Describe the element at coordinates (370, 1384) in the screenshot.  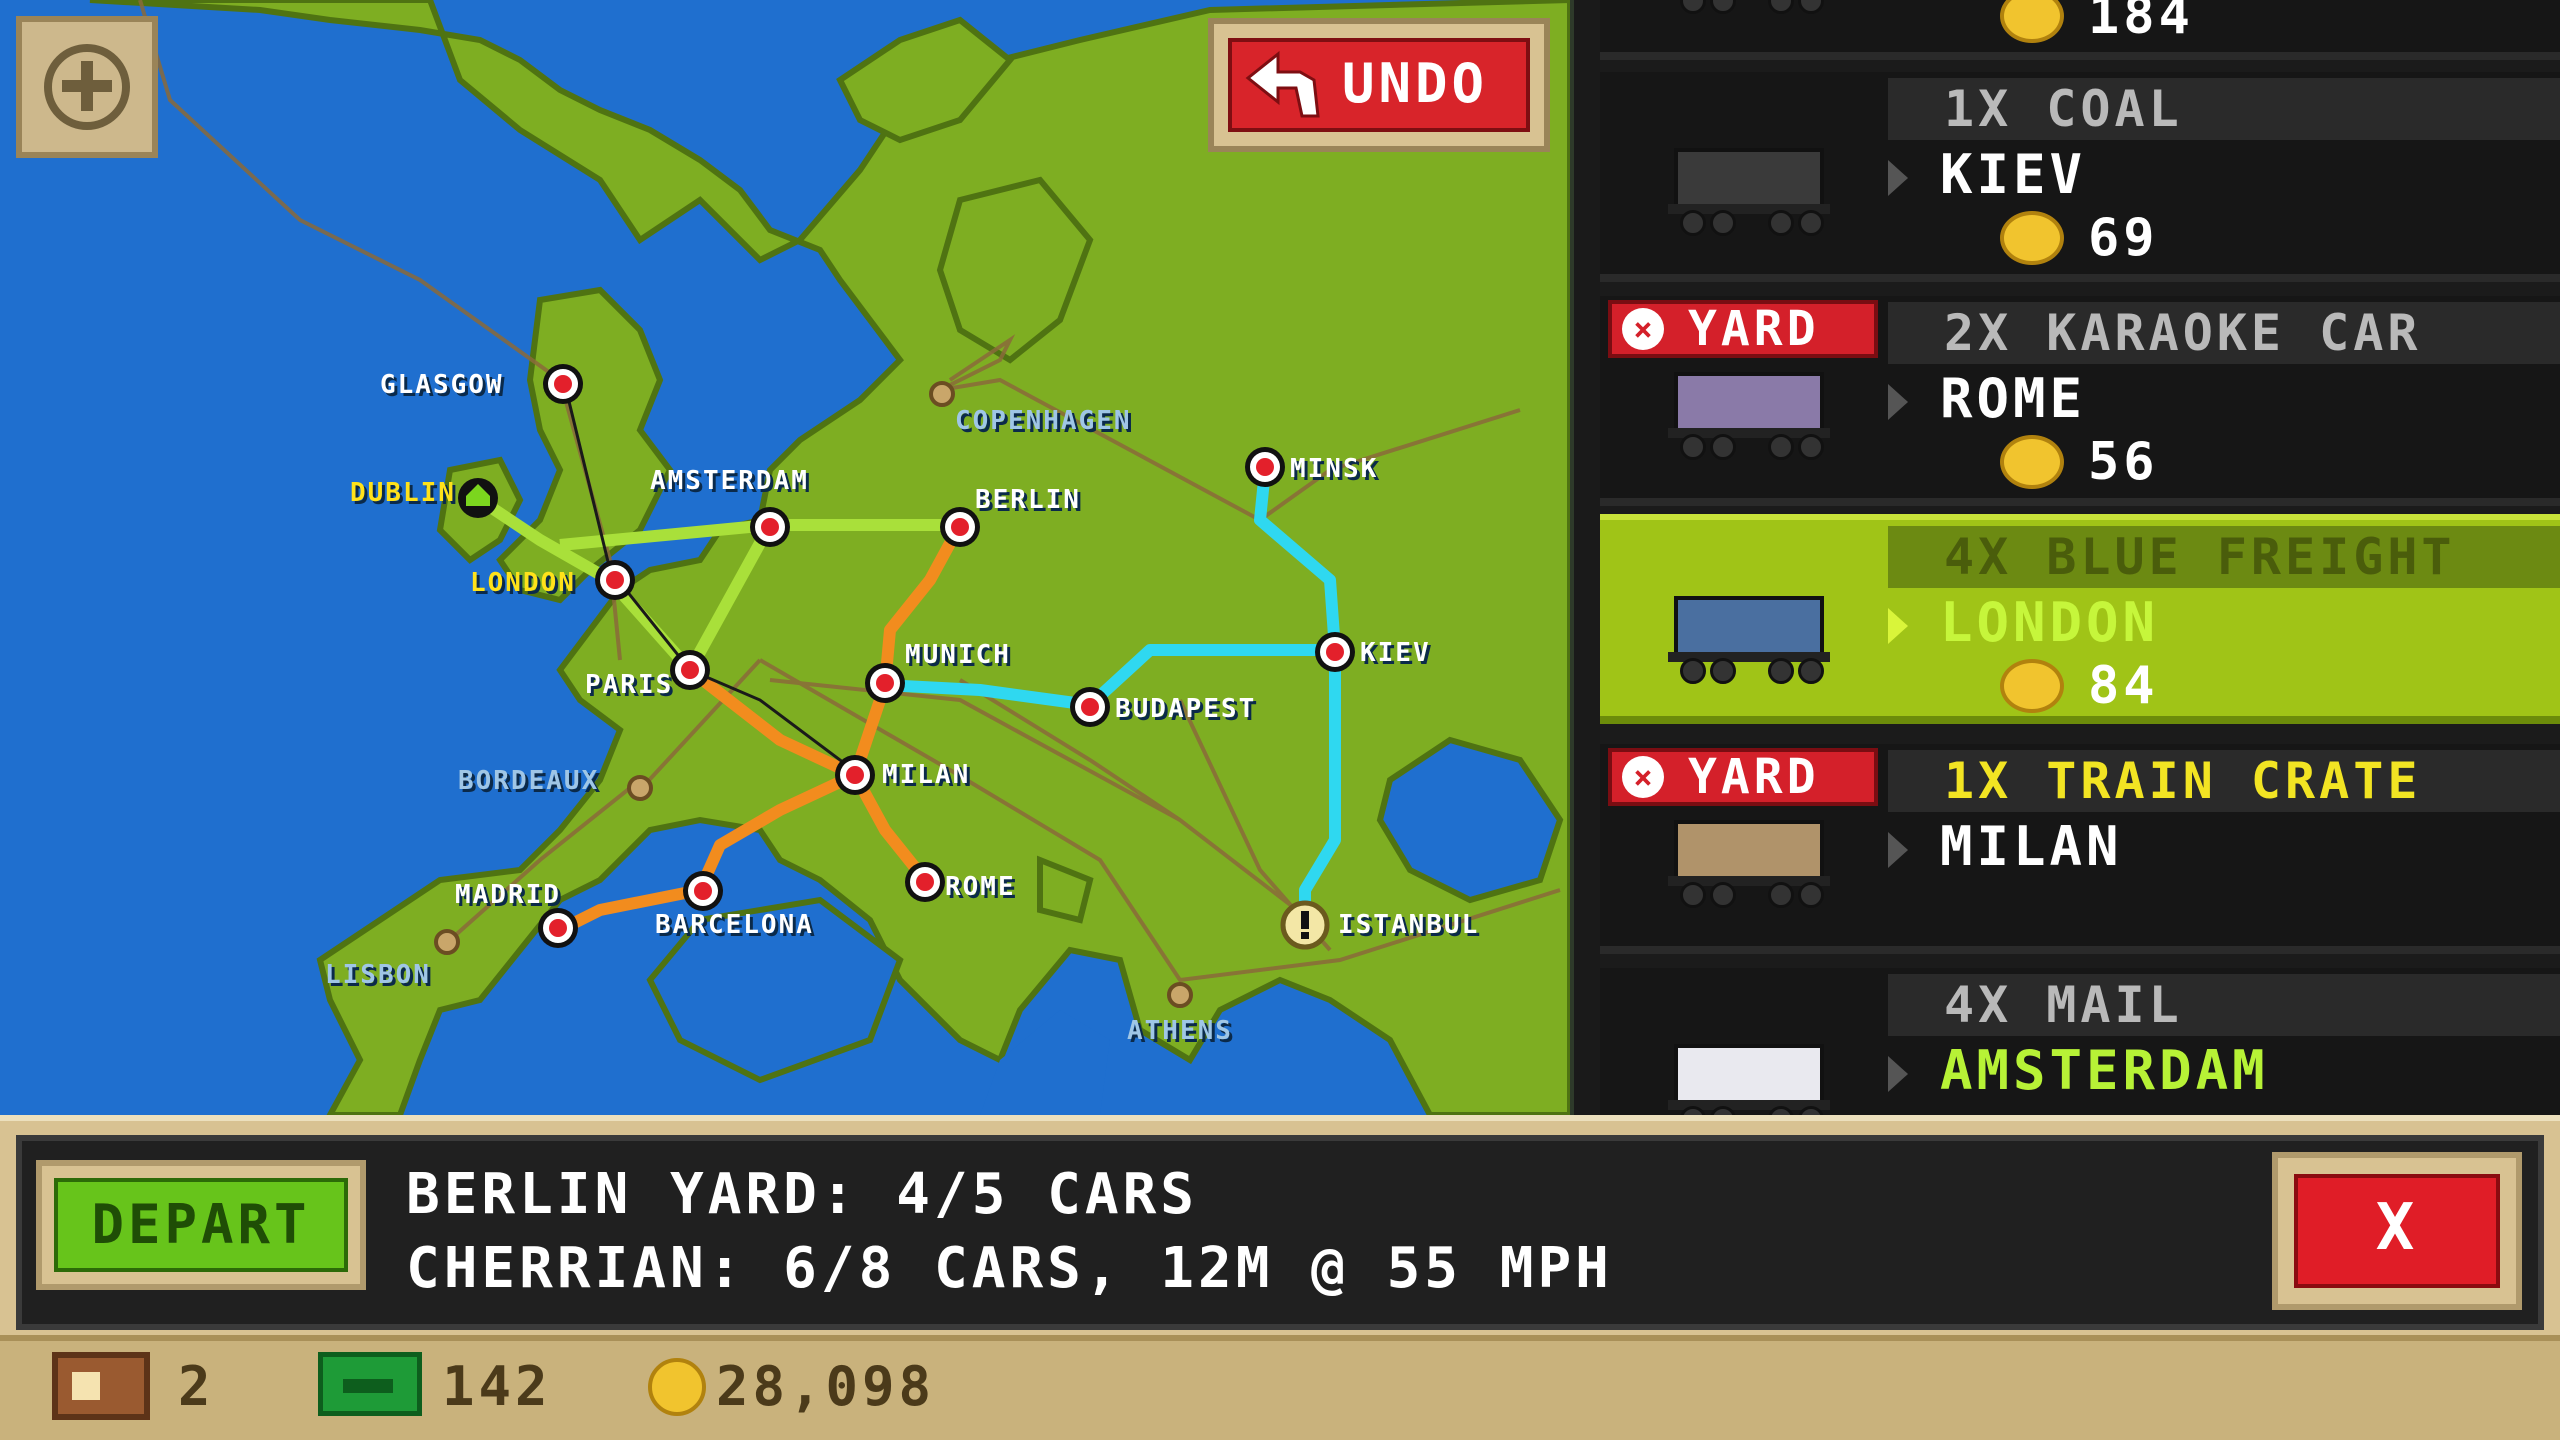
I see `cash-icon` at that location.